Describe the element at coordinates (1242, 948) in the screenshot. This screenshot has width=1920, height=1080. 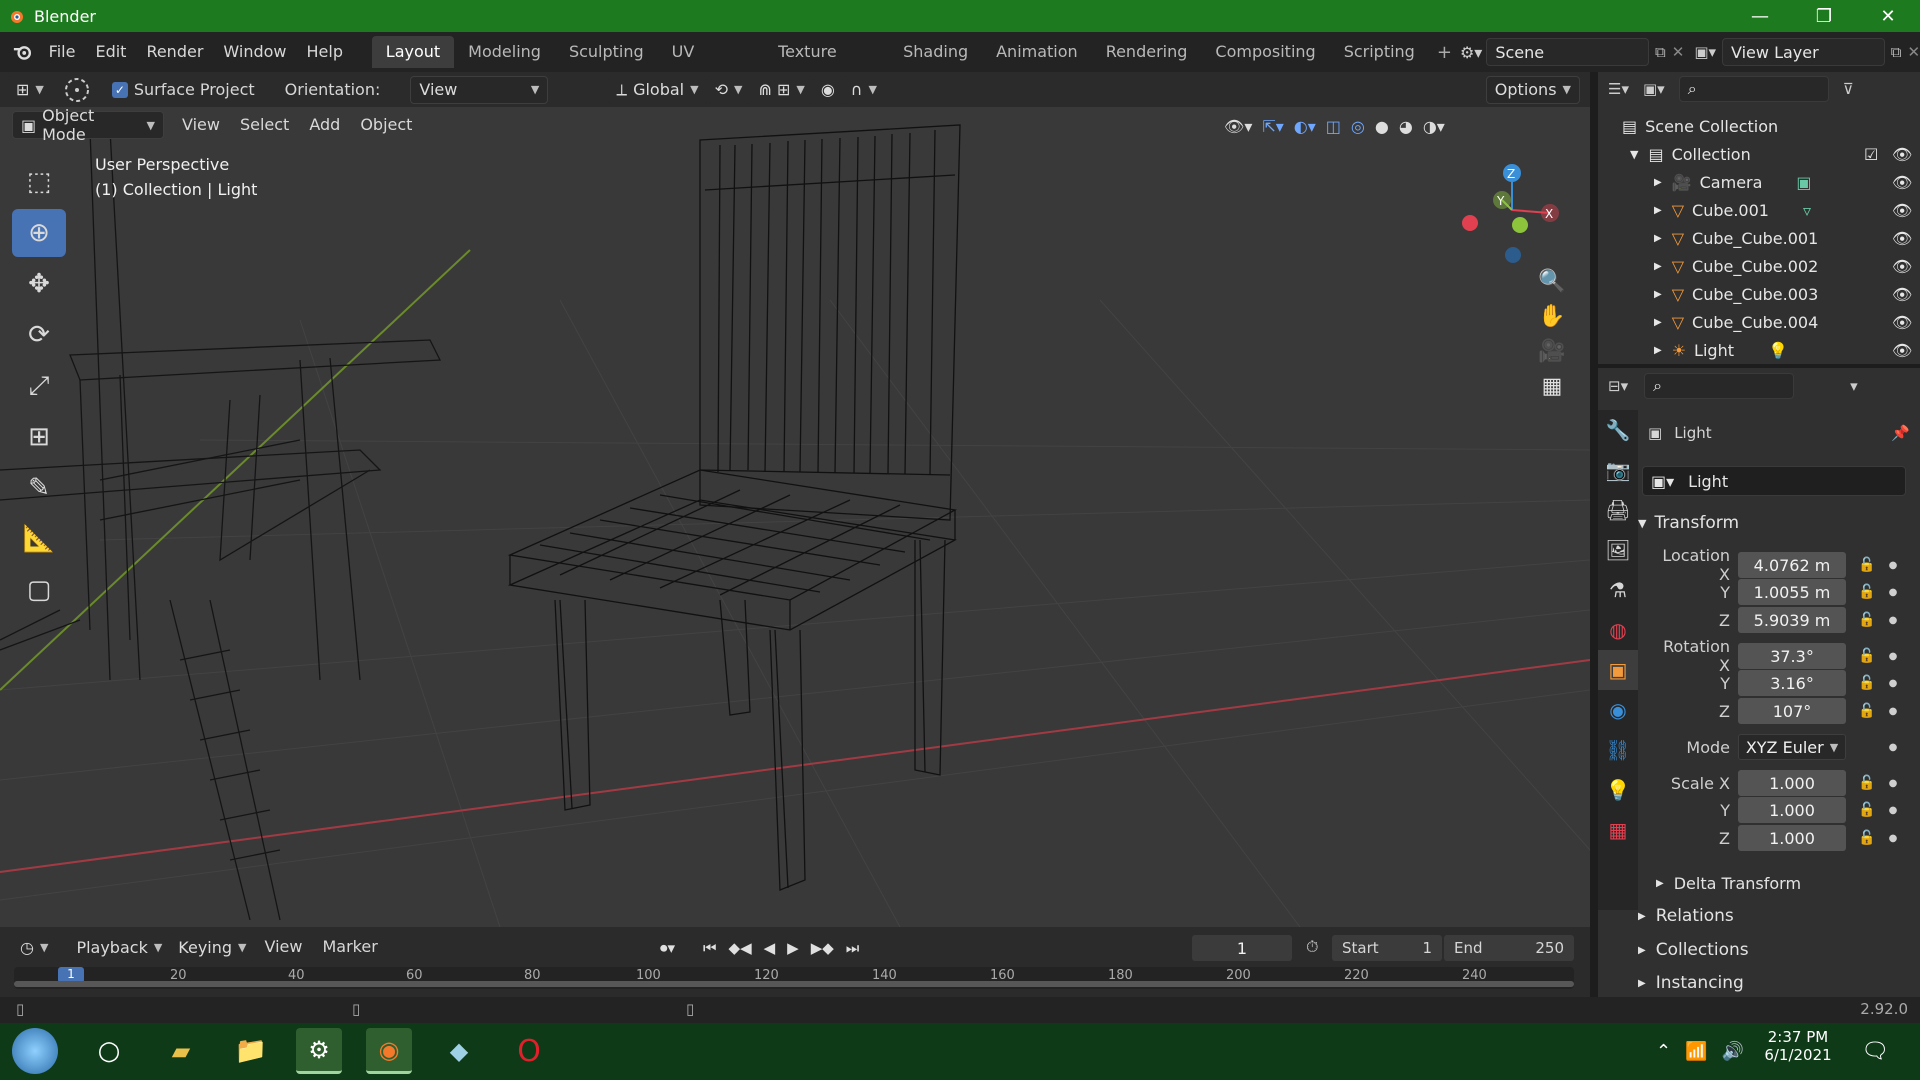
I see `current-frame-field: 1` at that location.